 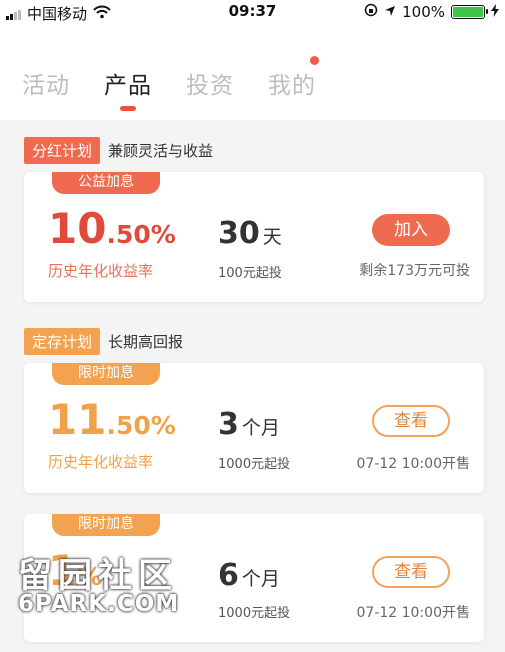 I want to click on min-invest: 100元起投, so click(x=250, y=273).